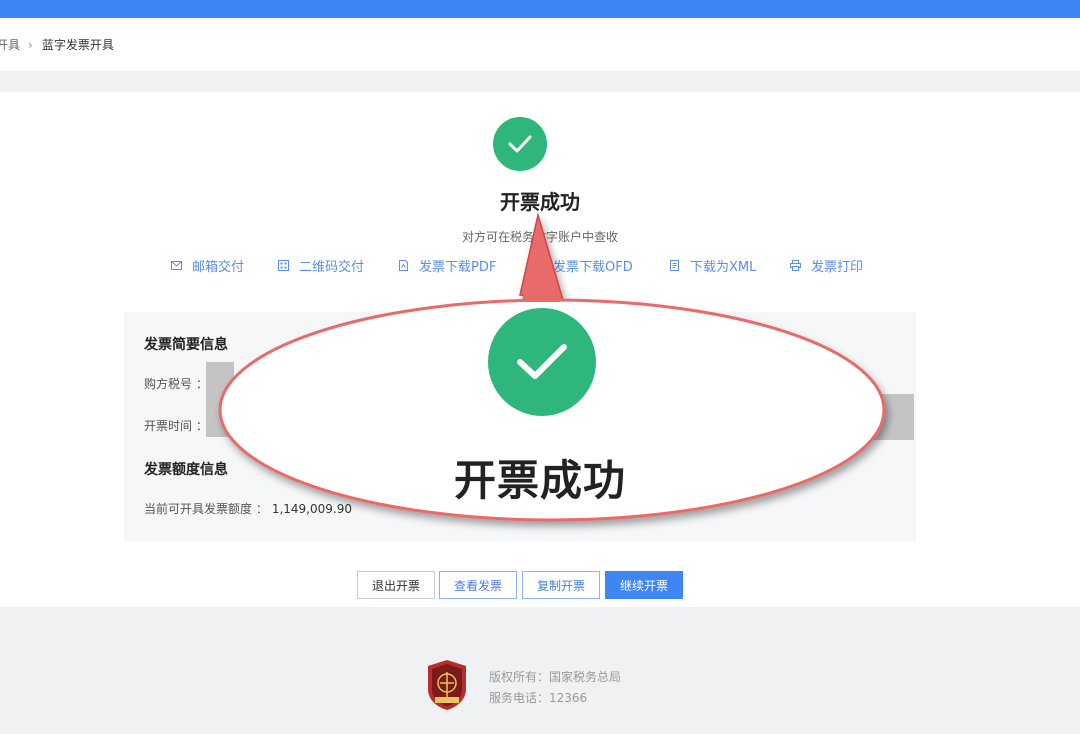 Image resolution: width=1080 pixels, height=734 pixels. Describe the element at coordinates (540, 9) in the screenshot. I see `top-header-bar` at that location.